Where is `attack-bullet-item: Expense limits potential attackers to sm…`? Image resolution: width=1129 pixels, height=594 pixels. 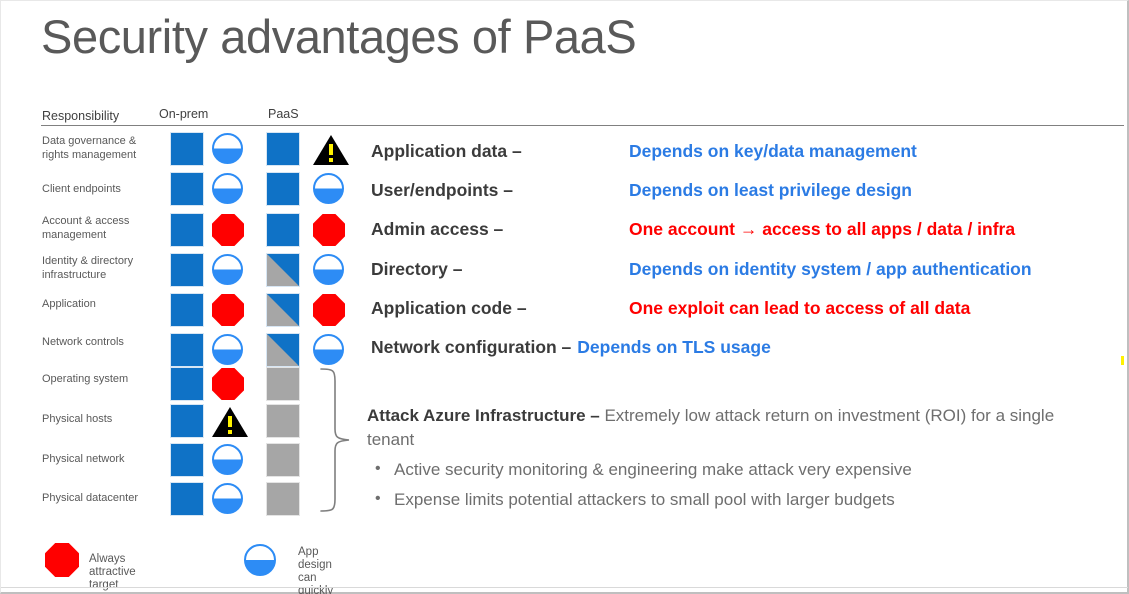
attack-bullet-item: Expense limits potential attackers to sm… is located at coordinates (717, 499).